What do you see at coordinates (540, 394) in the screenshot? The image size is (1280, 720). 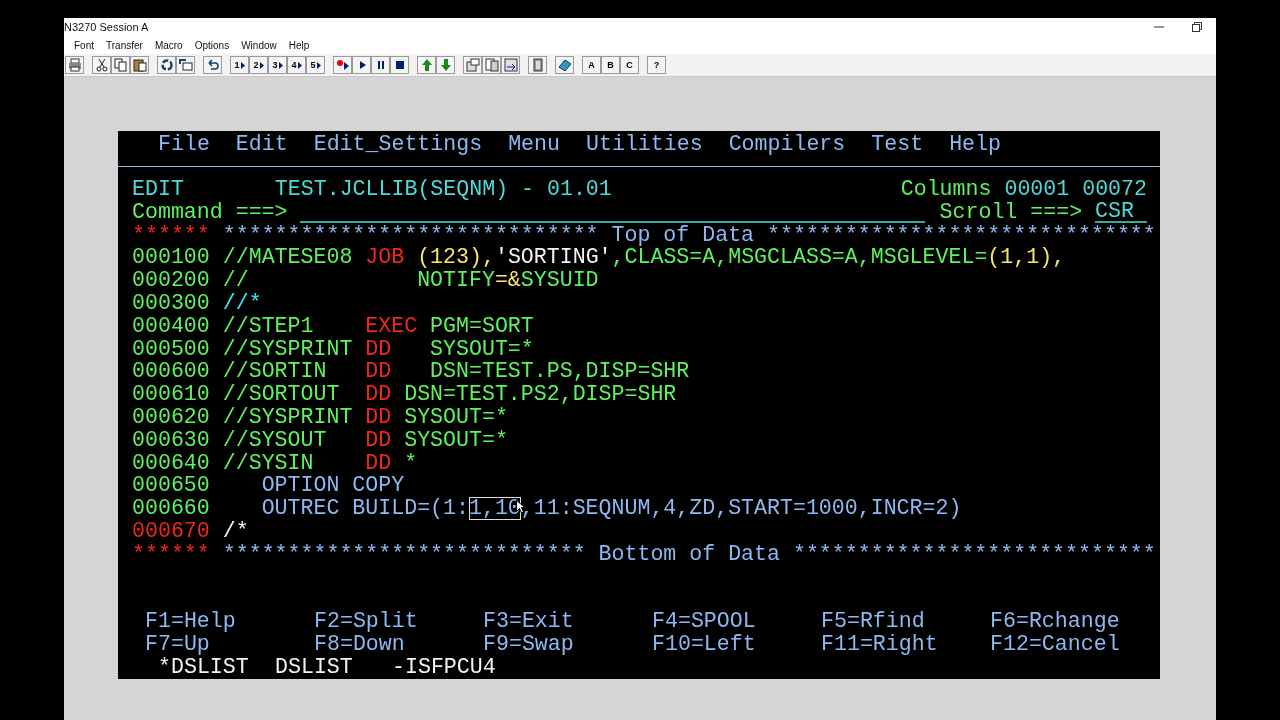 I see `code-text: DSN=TEST.PS2,DISP=SHR` at bounding box center [540, 394].